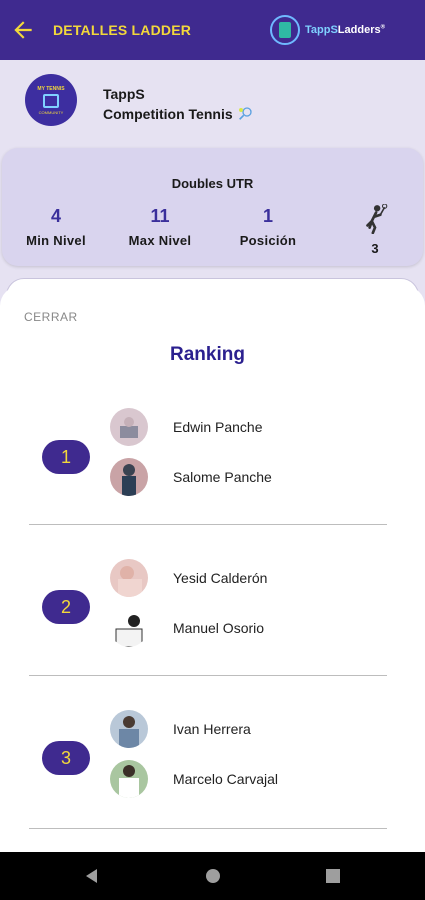 This screenshot has width=425, height=900. I want to click on players-count: 3, so click(375, 248).